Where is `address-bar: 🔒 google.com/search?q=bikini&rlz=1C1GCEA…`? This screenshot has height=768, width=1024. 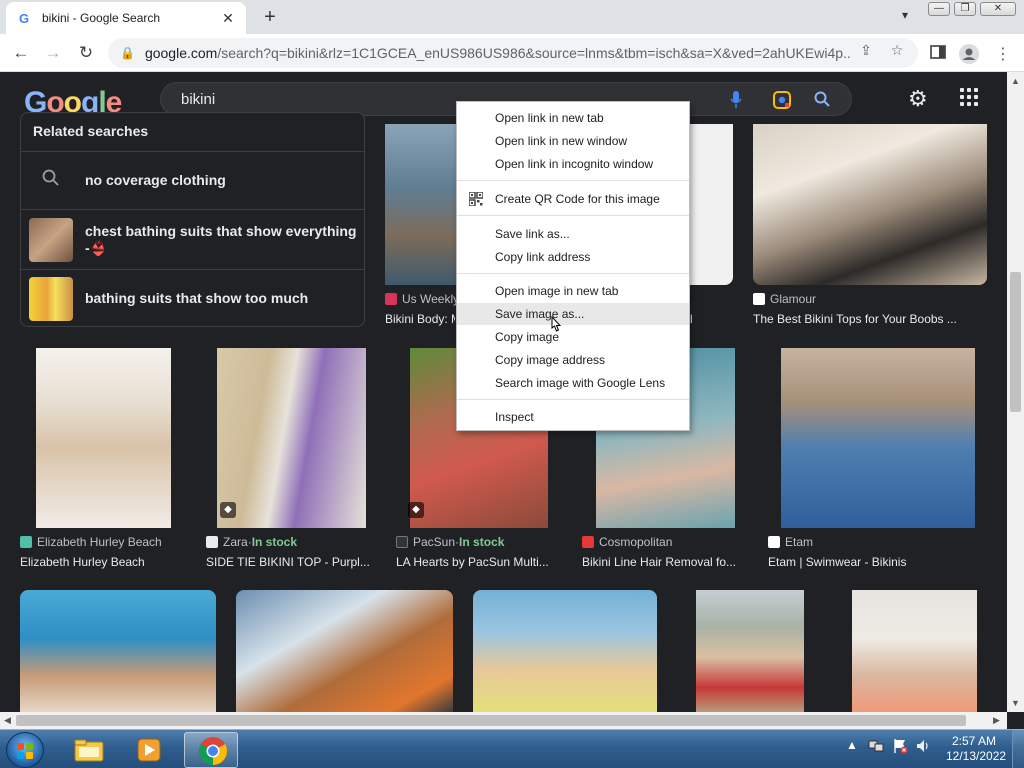
address-bar: 🔒 google.com/search?q=bikini&rlz=1C1GCEA… is located at coordinates (513, 53).